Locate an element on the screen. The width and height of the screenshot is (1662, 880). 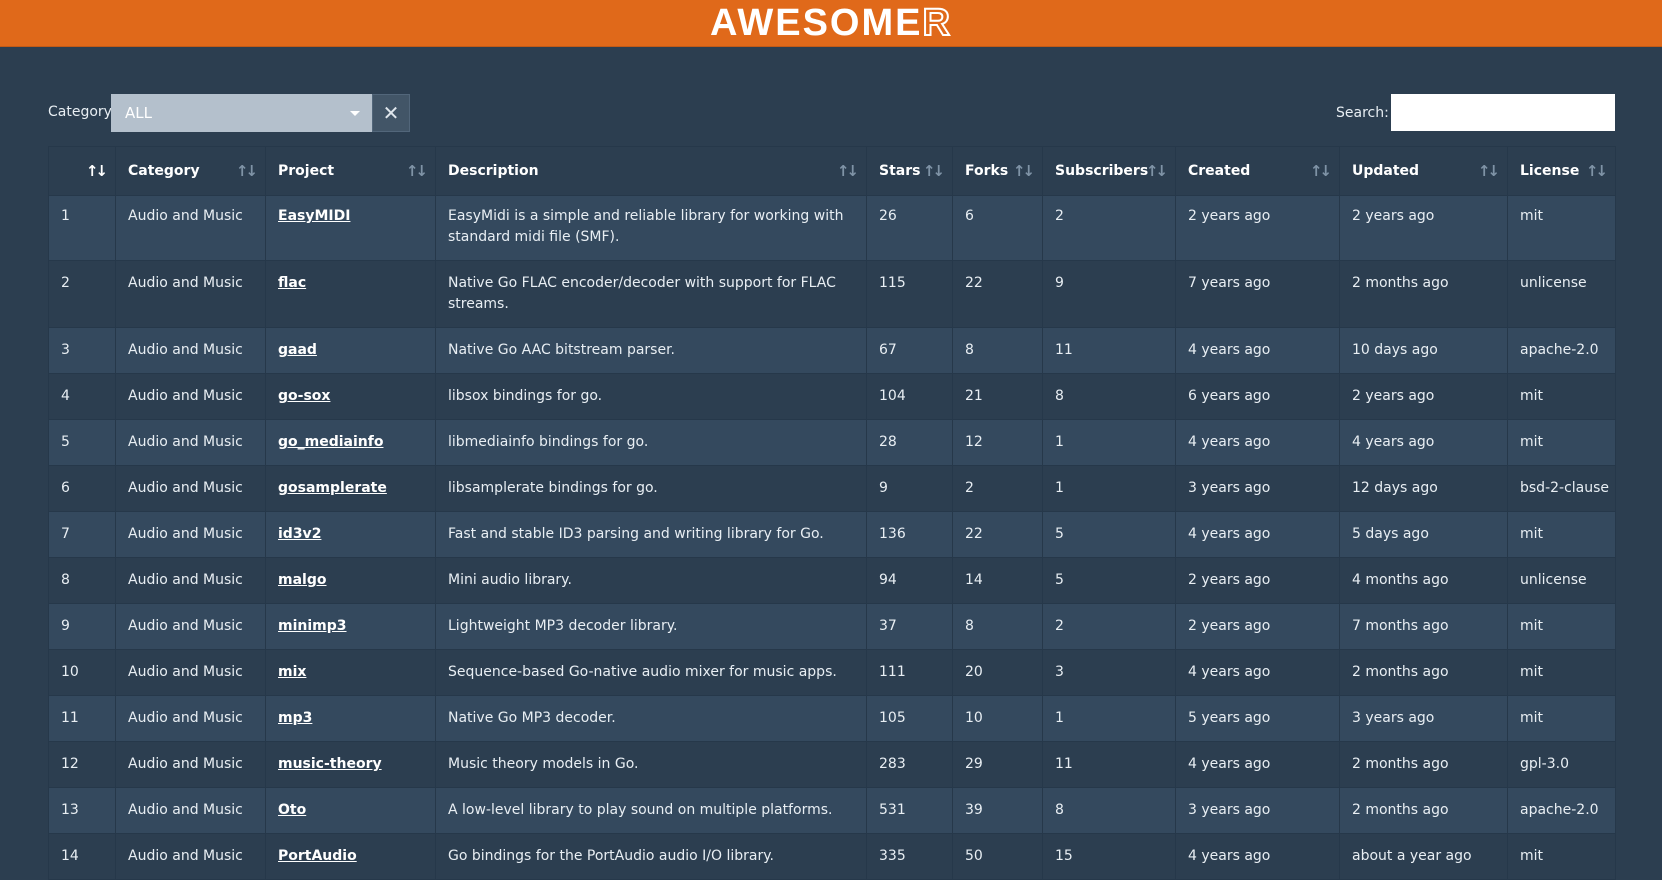
brand-logo: AWESOMER is located at coordinates (831, 23).